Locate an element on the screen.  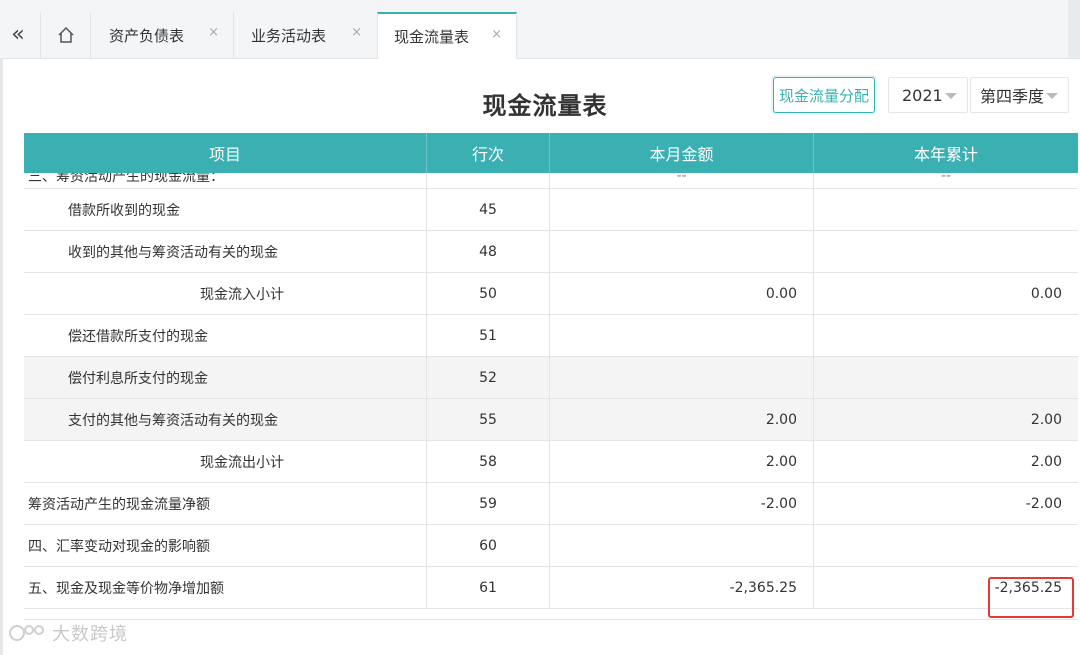
tab-business-activity: 业务活动表 × is located at coordinates (304, 35).